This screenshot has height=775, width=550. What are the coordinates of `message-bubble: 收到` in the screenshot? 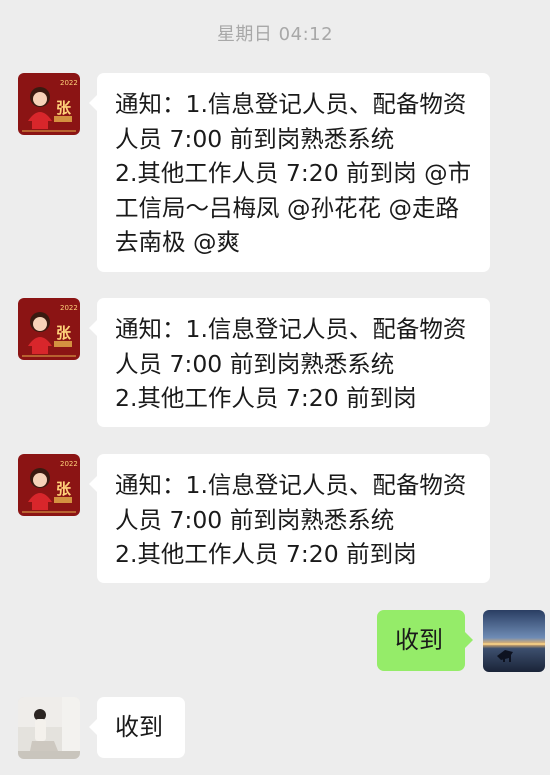 It's located at (137, 727).